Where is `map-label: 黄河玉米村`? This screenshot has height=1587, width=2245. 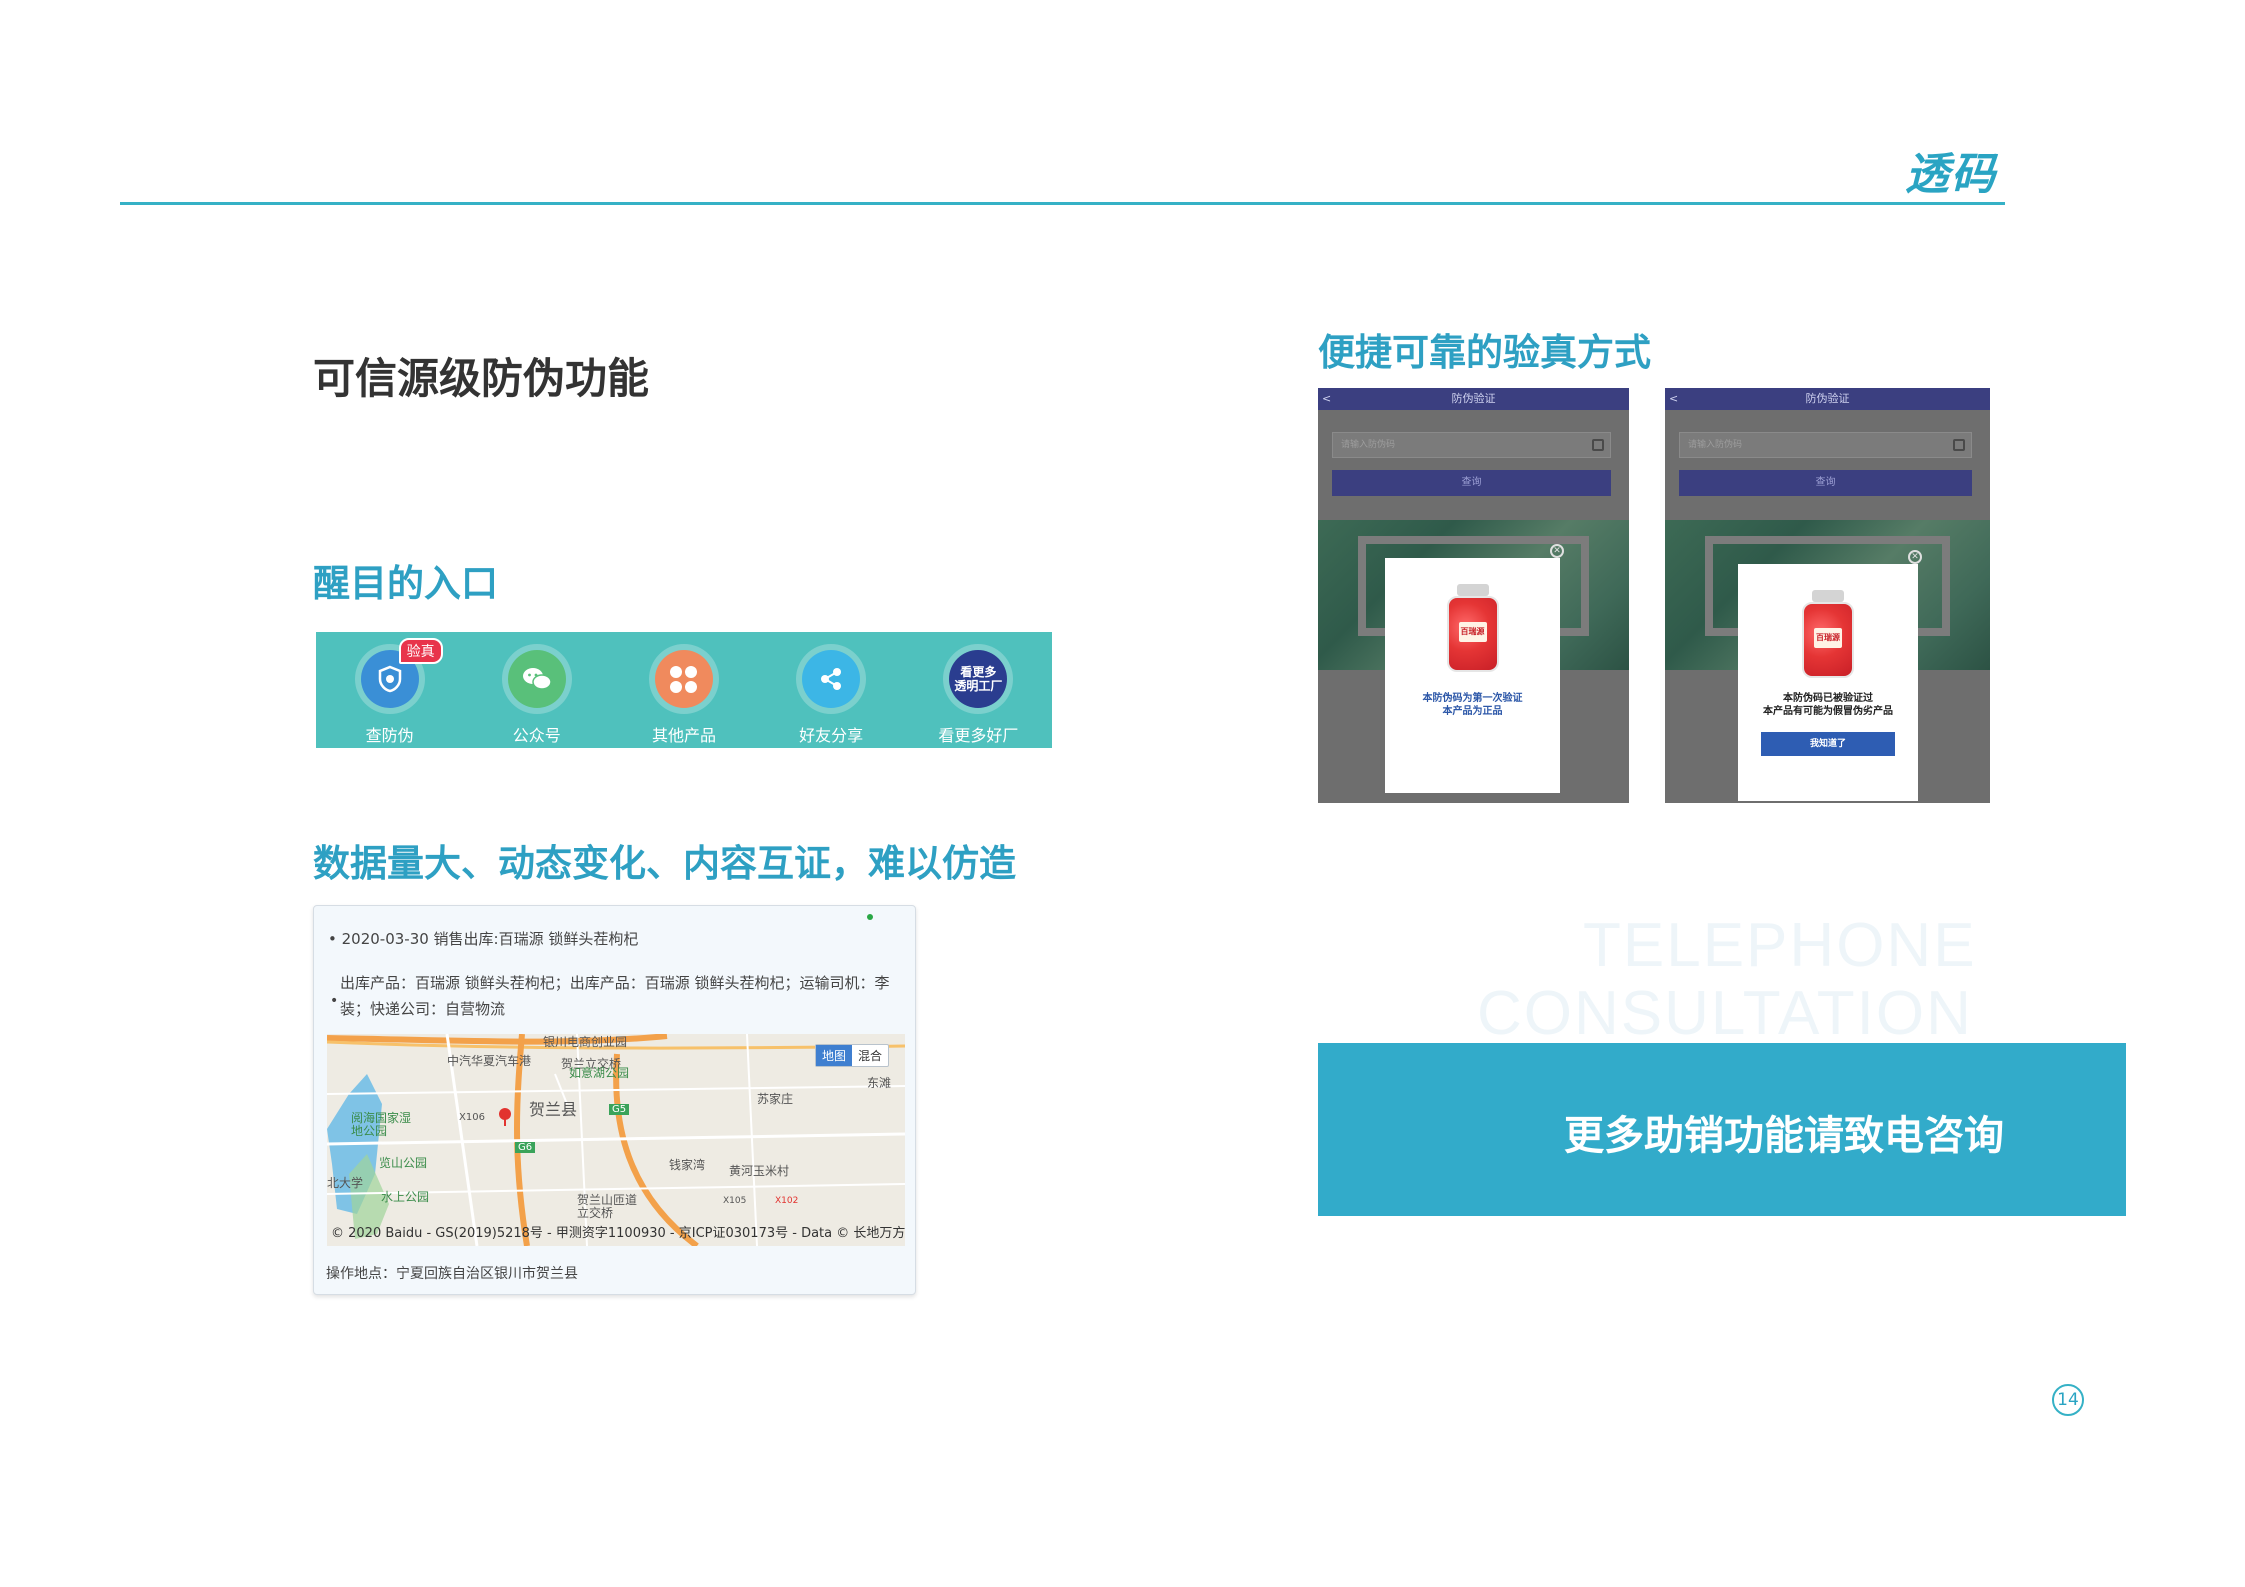
map-label: 黄河玉米村 is located at coordinates (759, 1171).